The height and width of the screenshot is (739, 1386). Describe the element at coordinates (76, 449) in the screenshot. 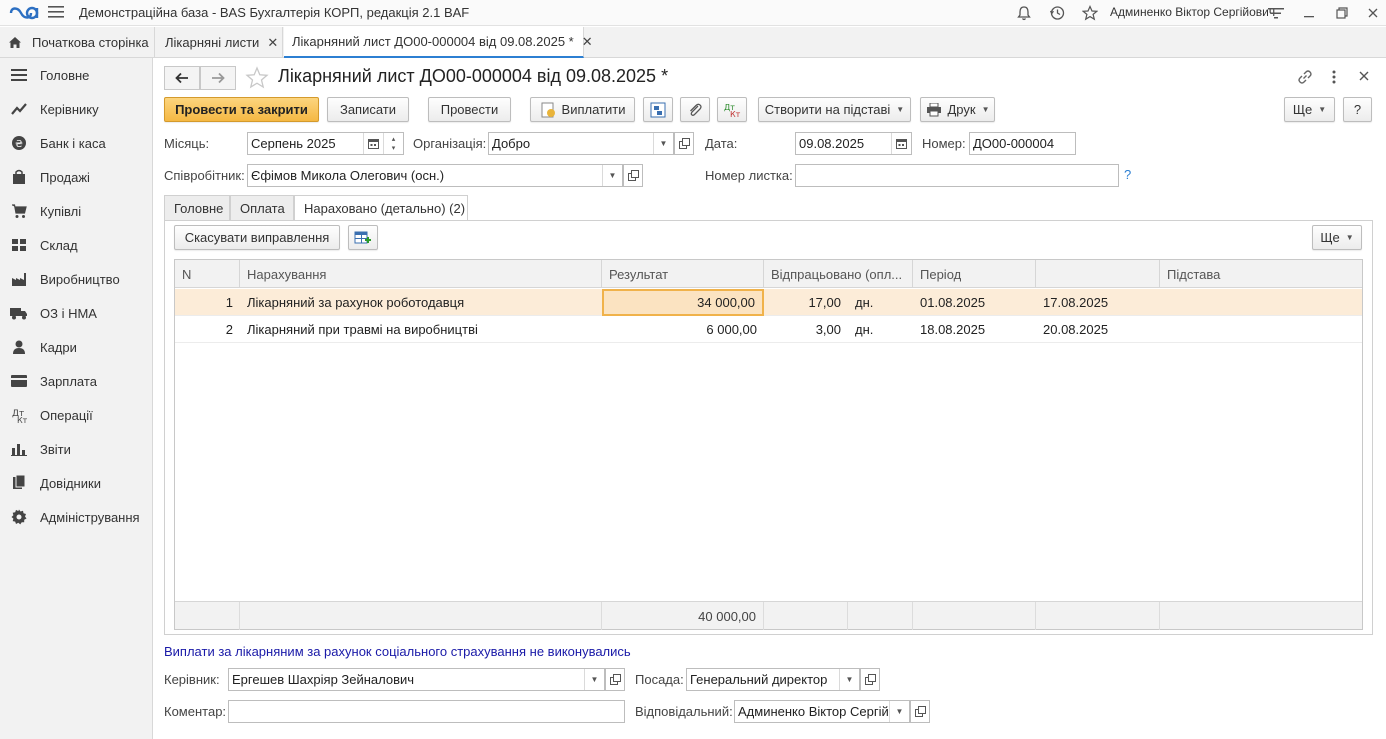

I see `sidebar-item-reports: Звіти` at that location.